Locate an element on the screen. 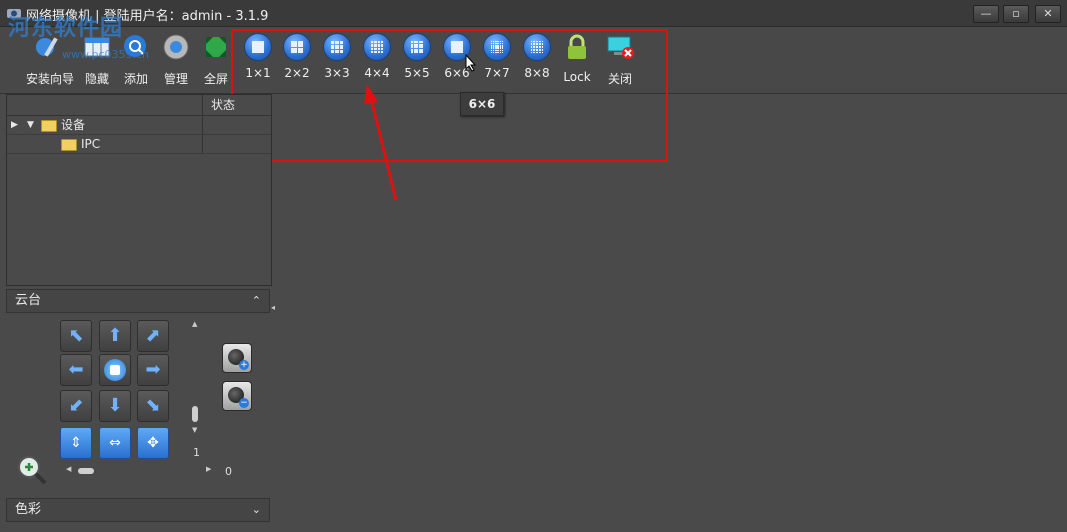 The height and width of the screenshot is (532, 1067). minus-icon: − is located at coordinates (244, 403).